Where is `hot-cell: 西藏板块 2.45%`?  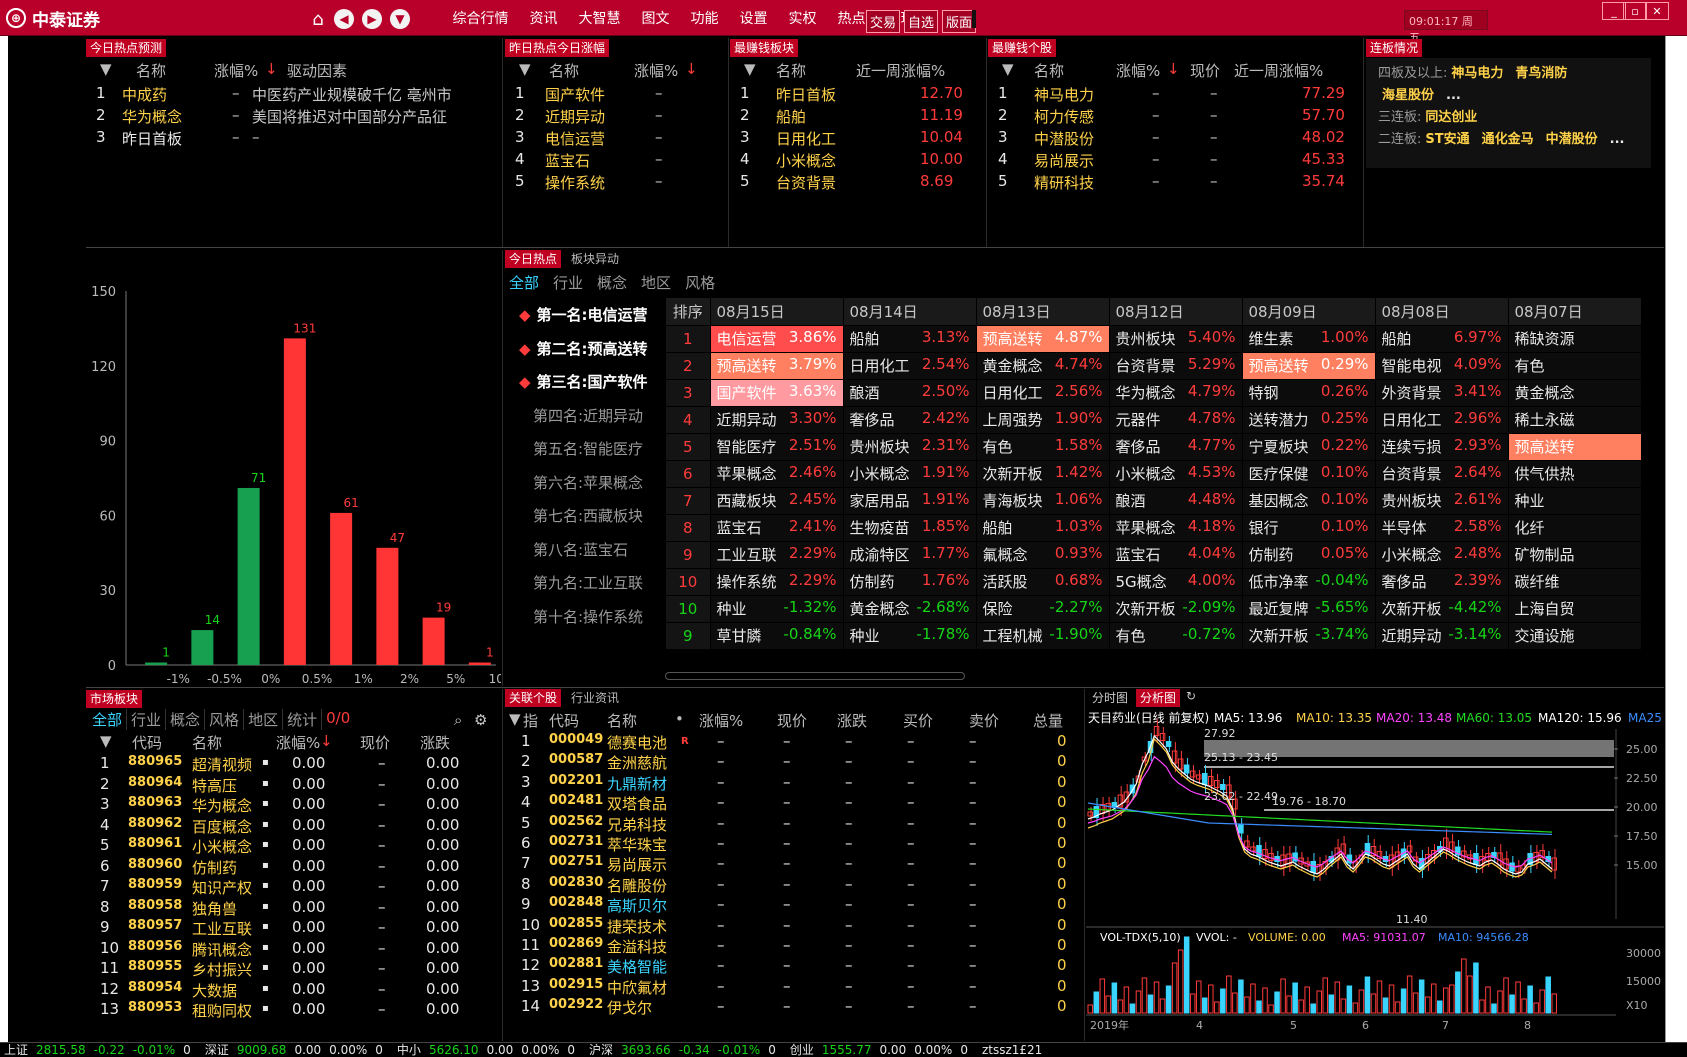
hot-cell: 西藏板块 2.45% is located at coordinates (777, 500).